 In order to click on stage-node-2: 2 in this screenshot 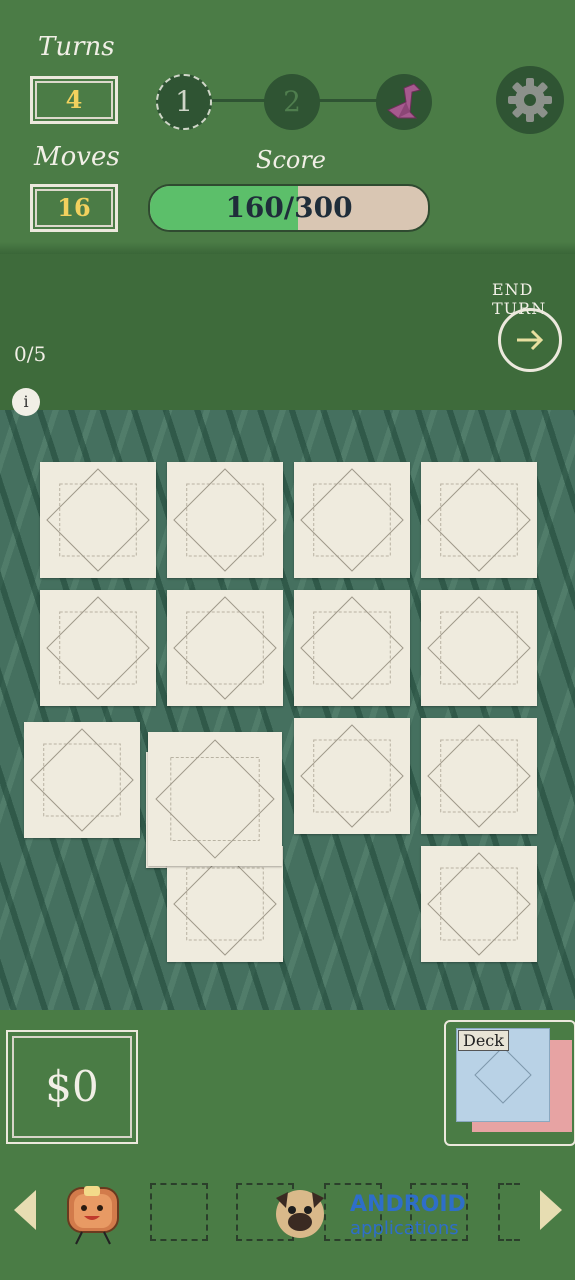, I will do `click(292, 102)`.